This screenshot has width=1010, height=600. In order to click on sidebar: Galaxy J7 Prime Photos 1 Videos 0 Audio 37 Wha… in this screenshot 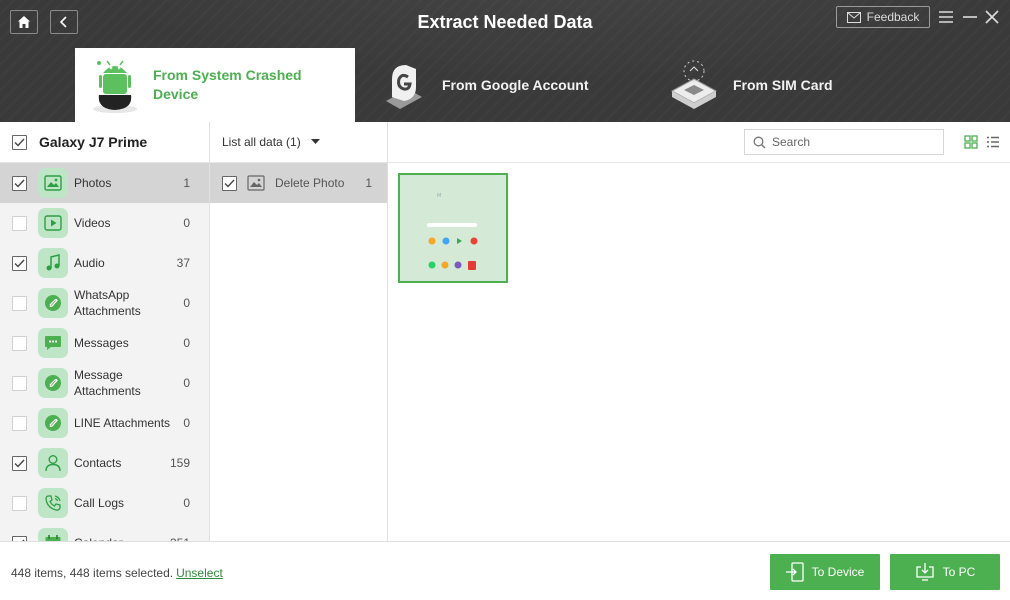, I will do `click(105, 331)`.